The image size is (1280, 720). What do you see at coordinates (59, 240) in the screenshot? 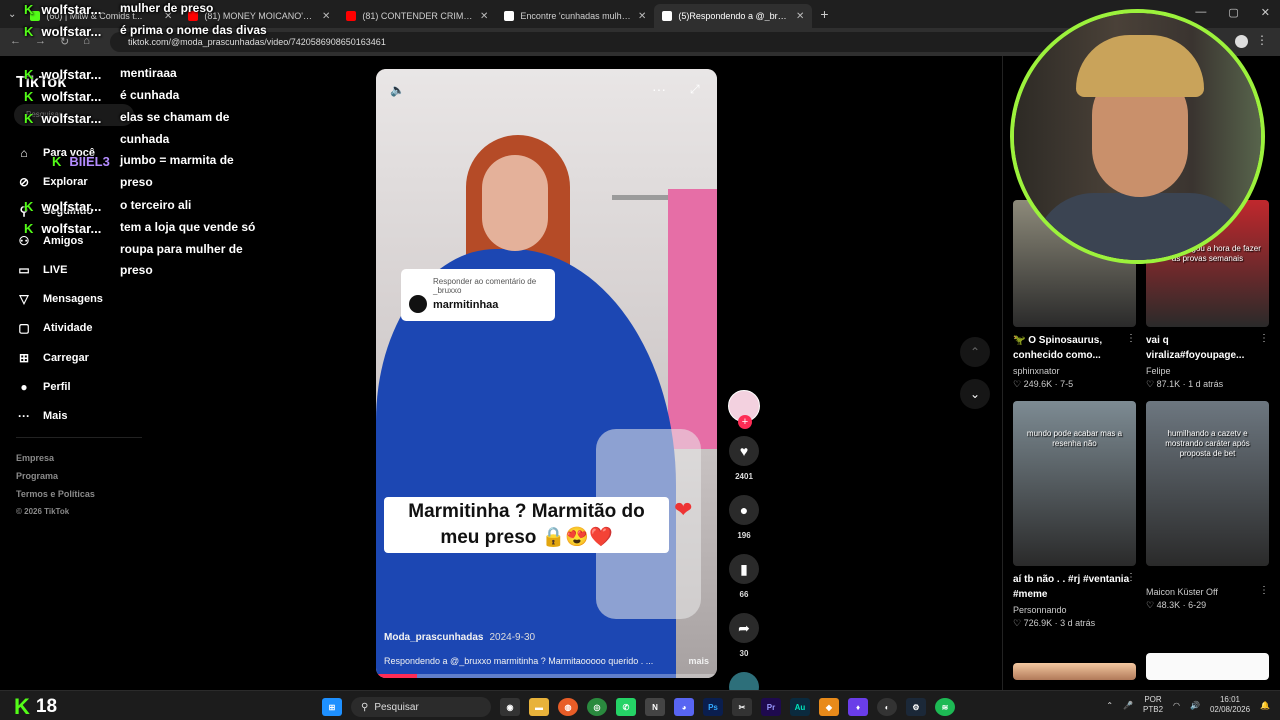
I see `sidebar-item-amigos: ⚇ Amigos` at bounding box center [59, 240].